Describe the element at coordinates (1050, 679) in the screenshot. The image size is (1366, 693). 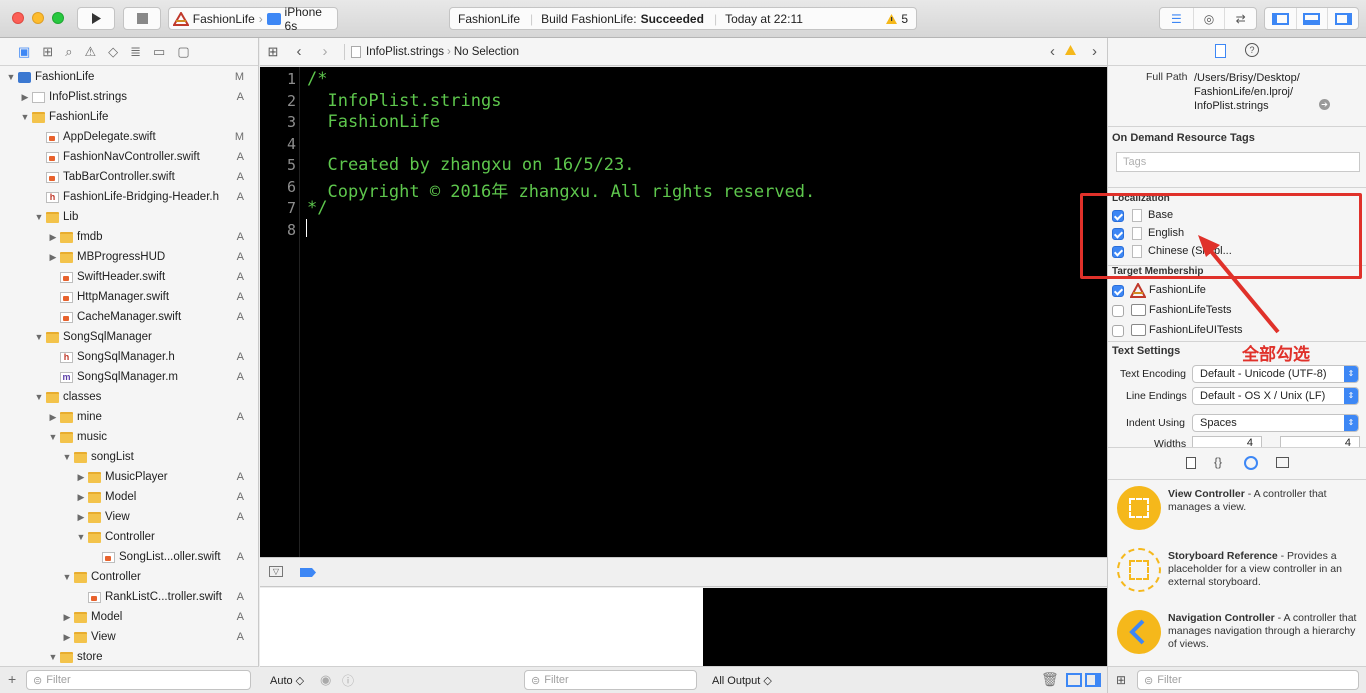
I see `trash-icon: 🗑` at that location.